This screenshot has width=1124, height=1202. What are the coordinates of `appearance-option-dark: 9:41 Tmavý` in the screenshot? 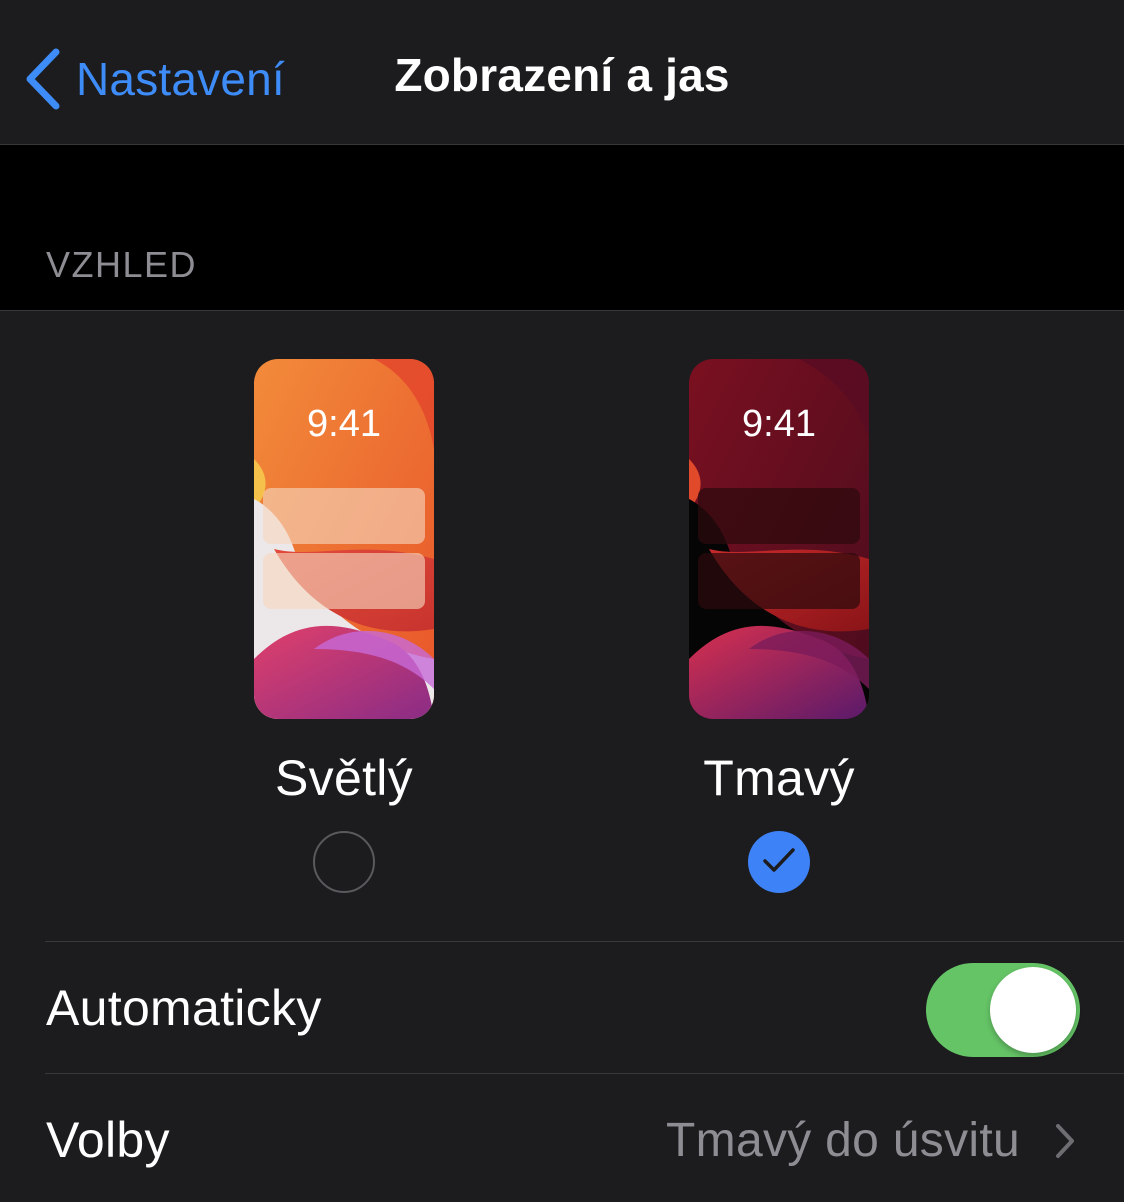 It's located at (779, 626).